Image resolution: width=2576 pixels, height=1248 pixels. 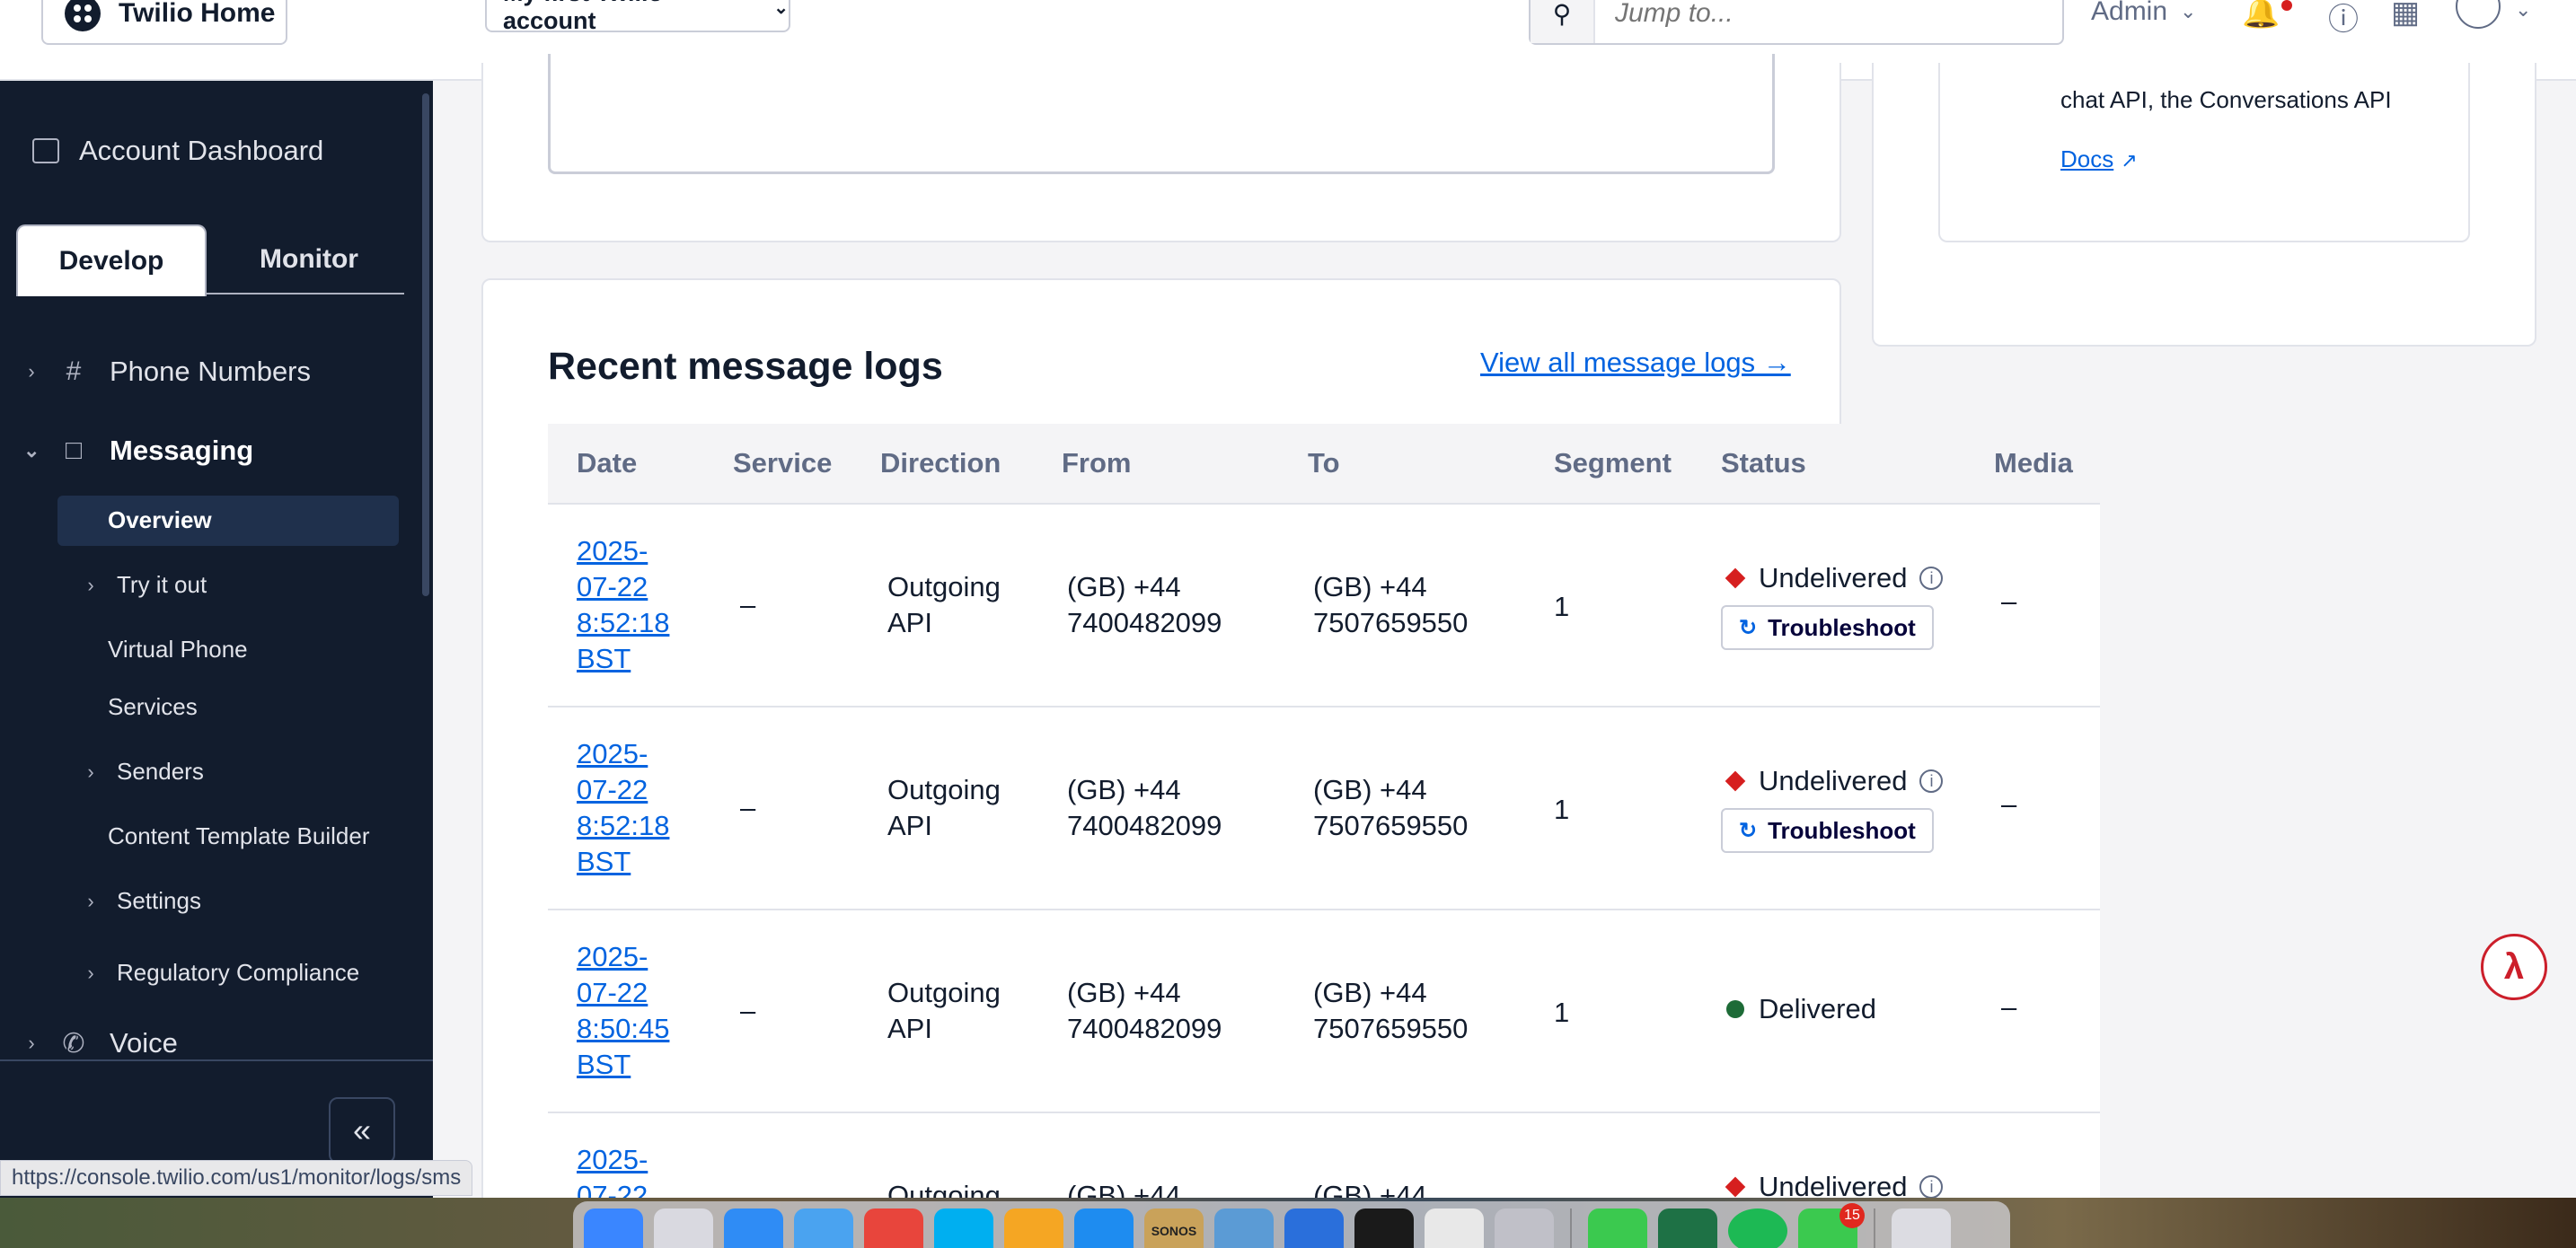 What do you see at coordinates (1174, 1231) in the screenshot?
I see `sonos-label: SONOS` at bounding box center [1174, 1231].